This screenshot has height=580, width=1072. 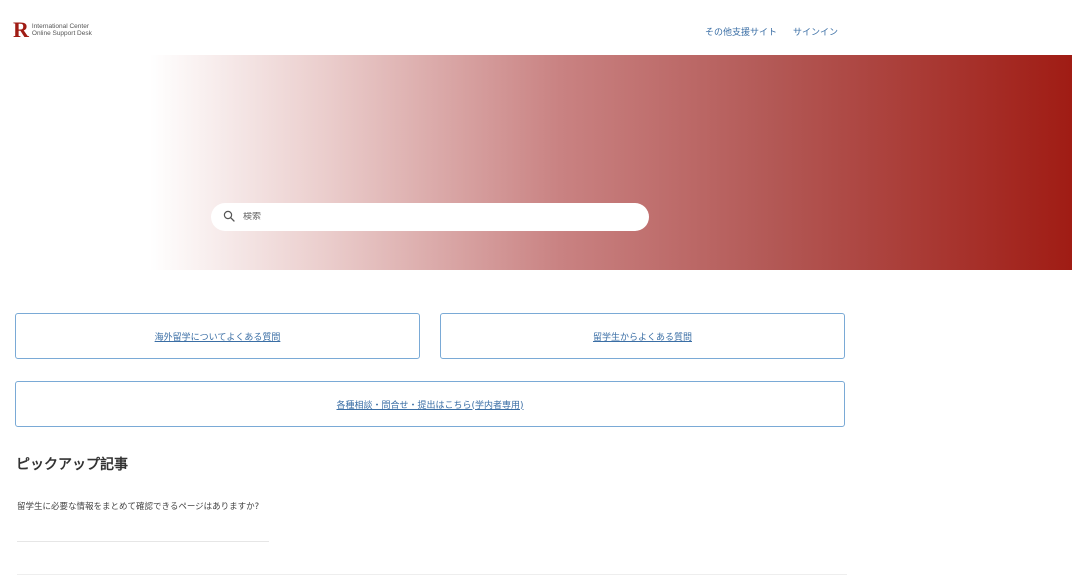 I want to click on category-button-inquiries: 各種相談・問合せ・提出はこちら(学内者専用), so click(x=430, y=404).